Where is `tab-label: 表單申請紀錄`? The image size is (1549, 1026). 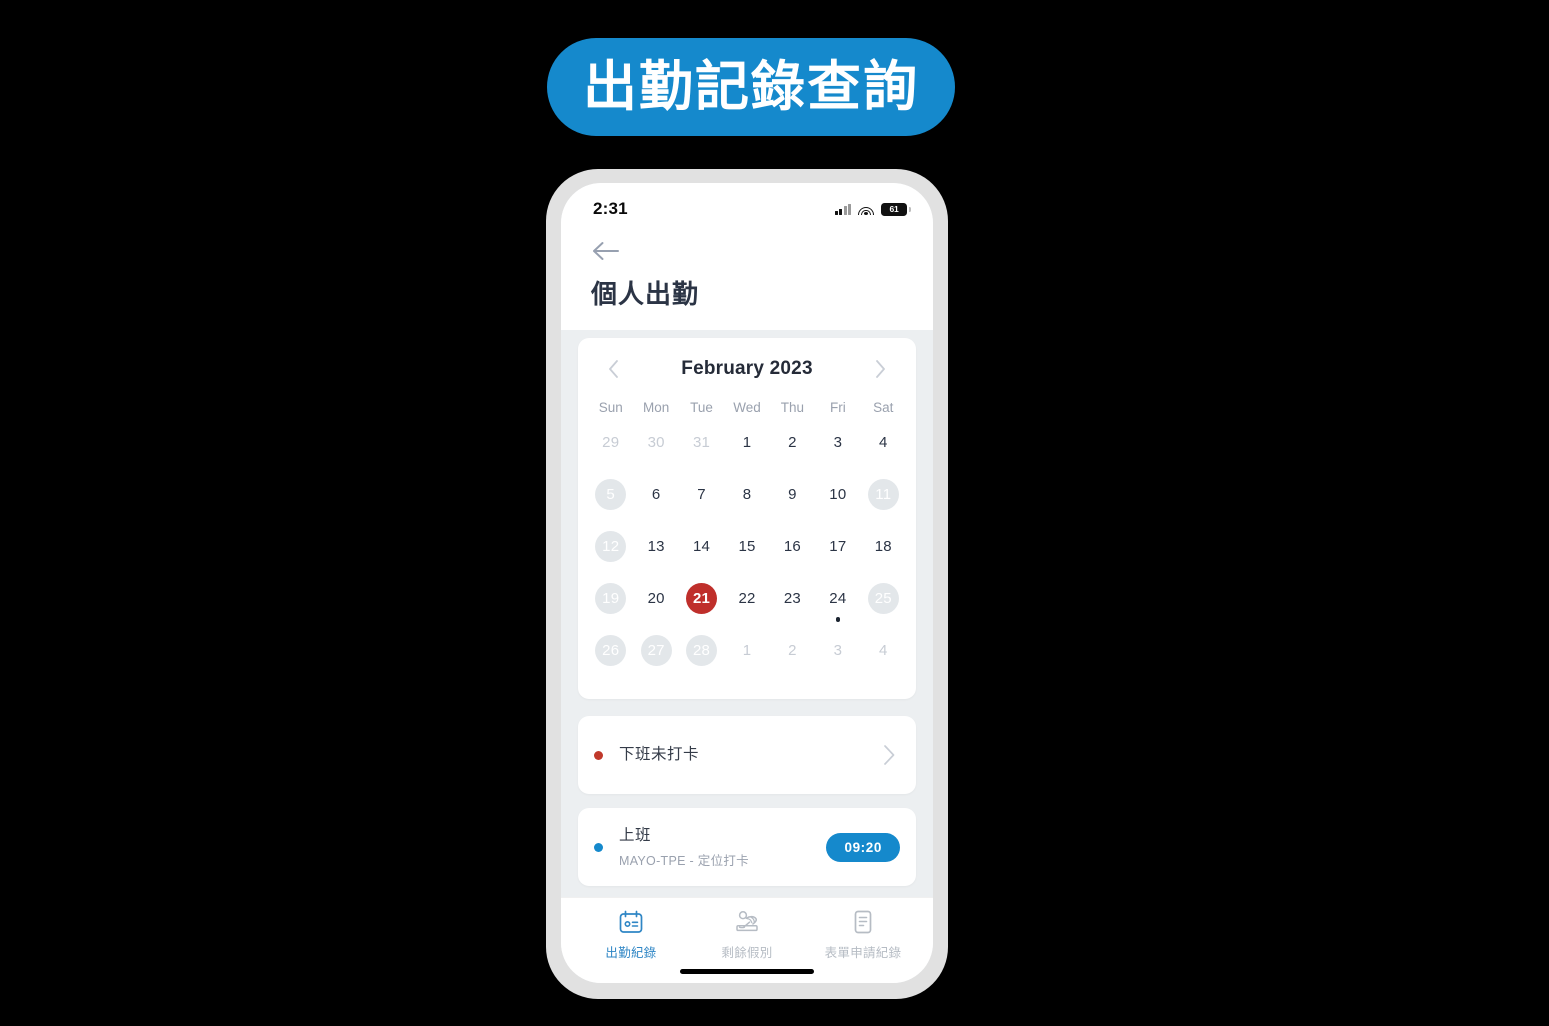
tab-label: 表單申請紀錄 is located at coordinates (863, 953).